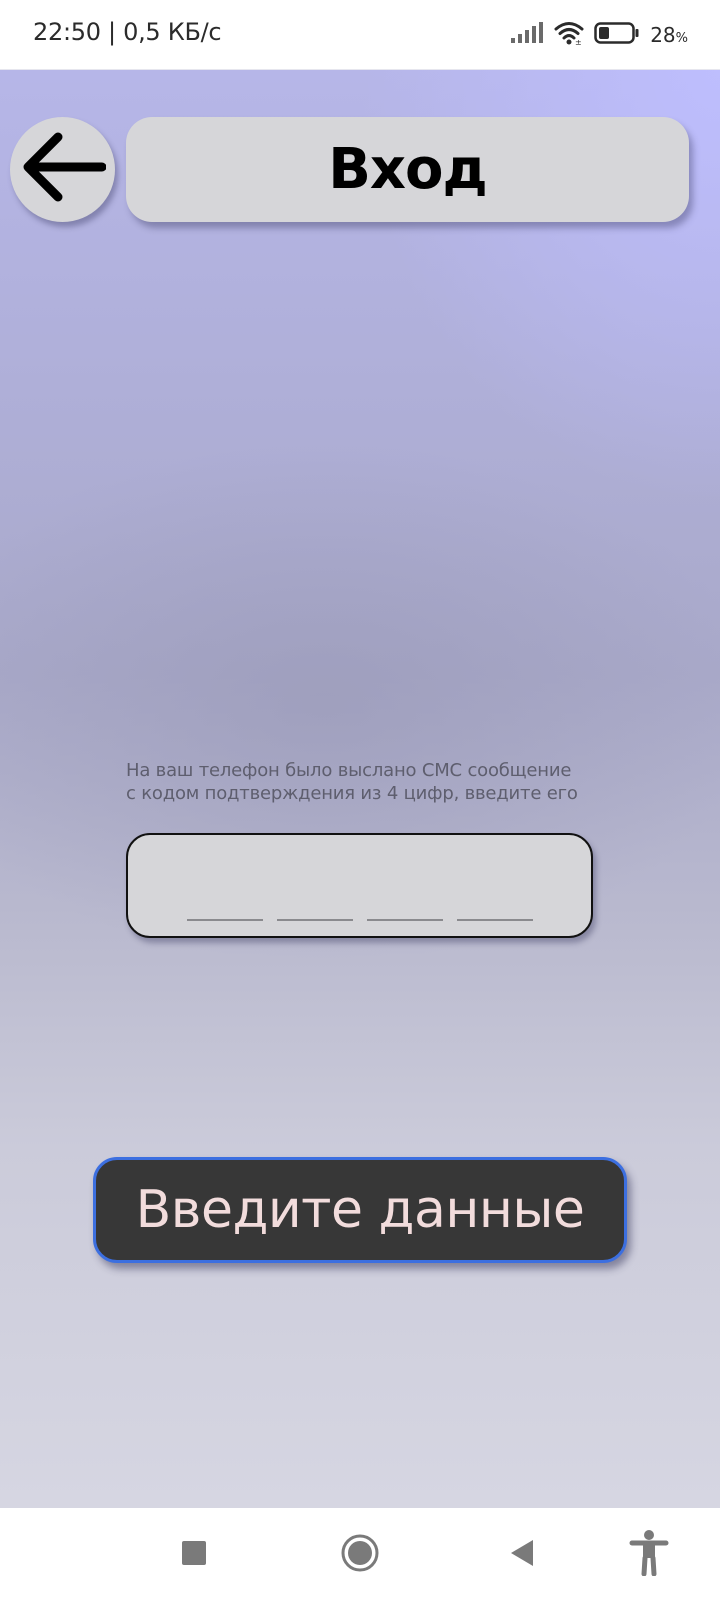  Describe the element at coordinates (127, 32) in the screenshot. I see `status-time-speed: 22:50 | 0,5 КБ/с` at that location.